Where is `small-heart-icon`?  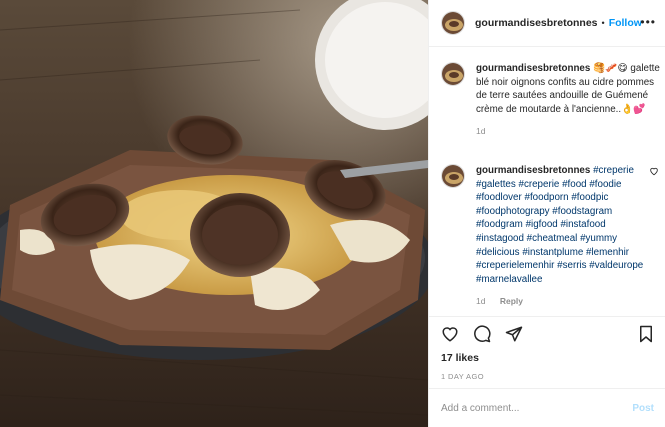
small-heart-icon is located at coordinates (654, 171).